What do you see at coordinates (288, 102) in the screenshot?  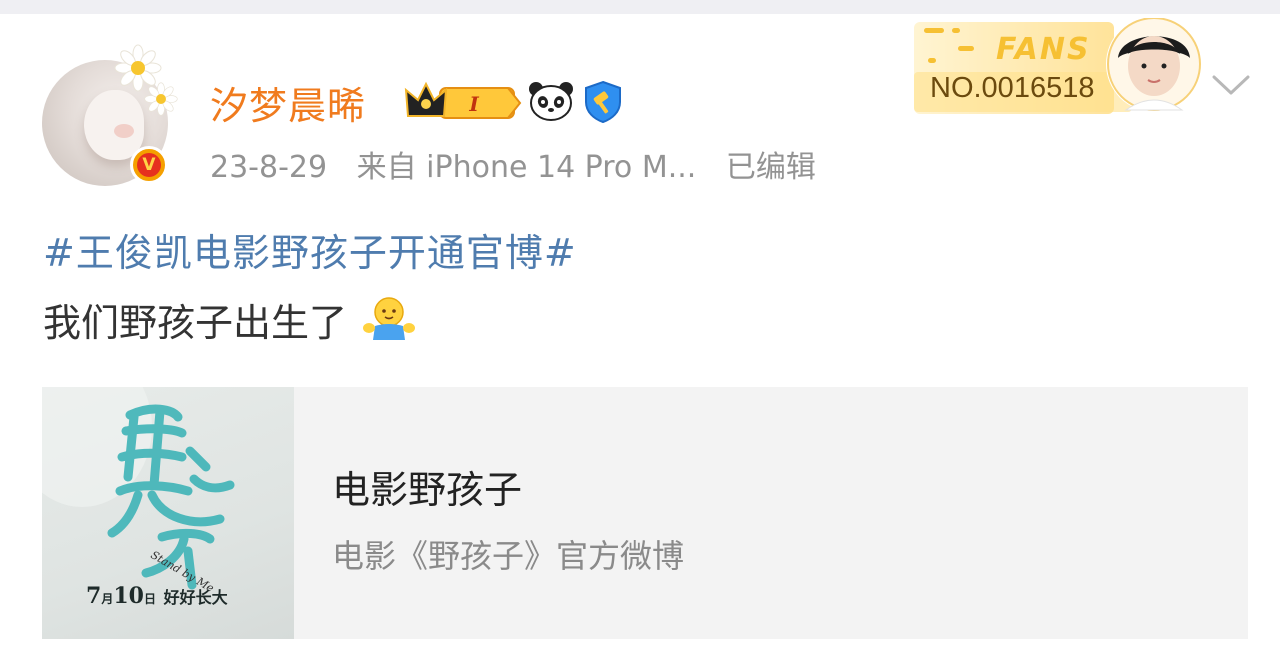 I see `username: 汐梦晨晞` at bounding box center [288, 102].